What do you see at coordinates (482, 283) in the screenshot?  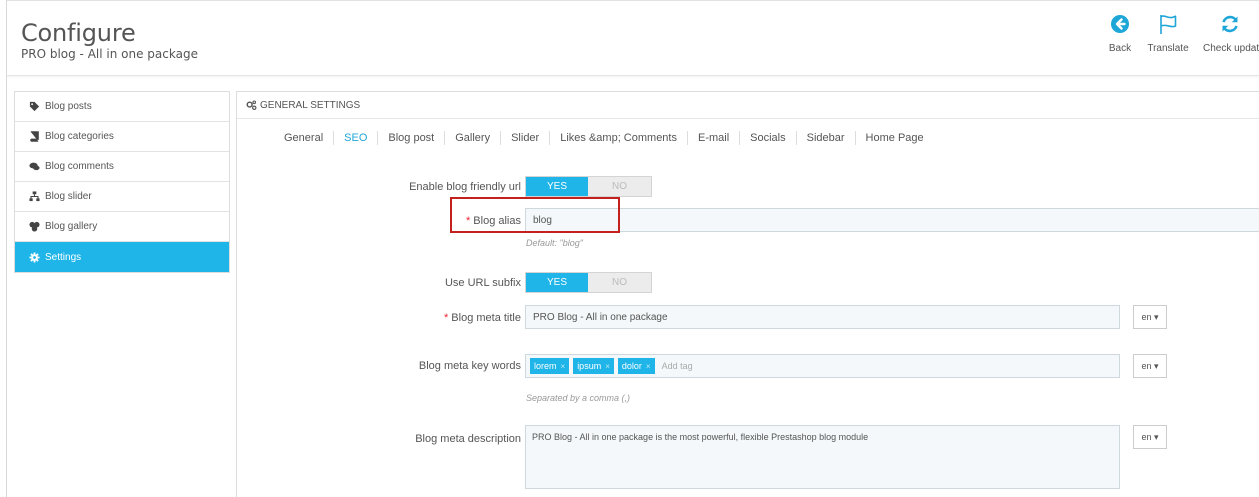 I see `url-subfix-label: Use URL subfix` at bounding box center [482, 283].